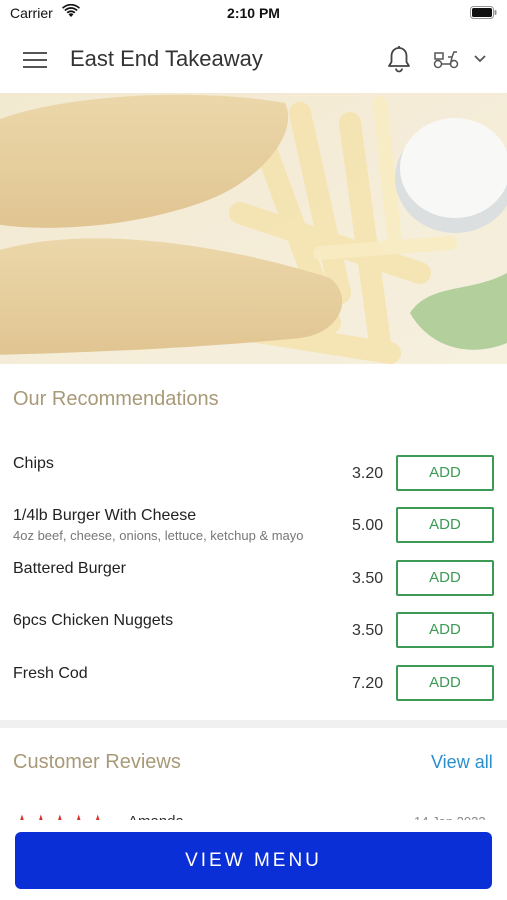 Image resolution: width=507 pixels, height=900 pixels. What do you see at coordinates (446, 59) in the screenshot?
I see `delivery-scooter-icon` at bounding box center [446, 59].